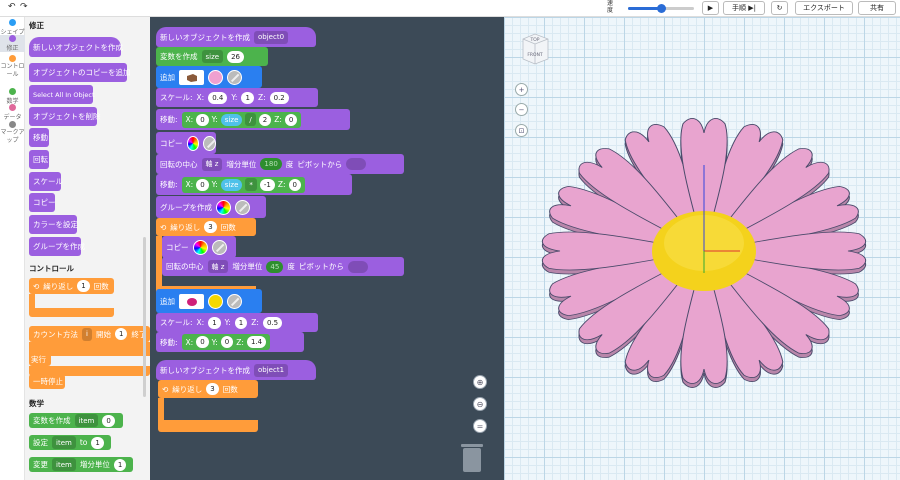 The height and width of the screenshot is (480, 900). Describe the element at coordinates (271, 370) in the screenshot. I see `object-name-dropdown: object1` at that location.